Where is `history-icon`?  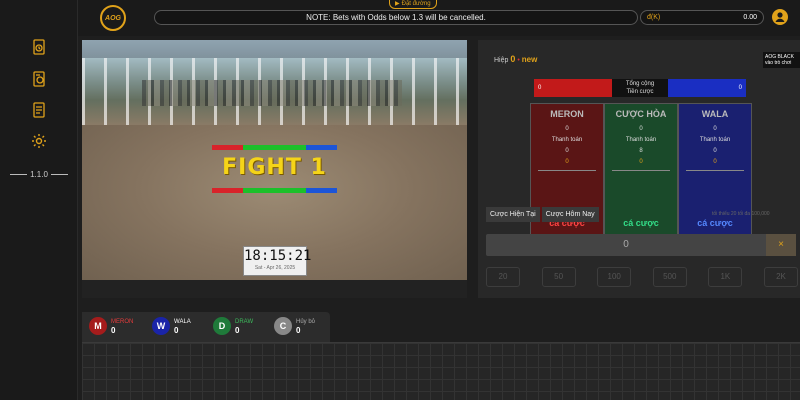 history-icon is located at coordinates (39, 47).